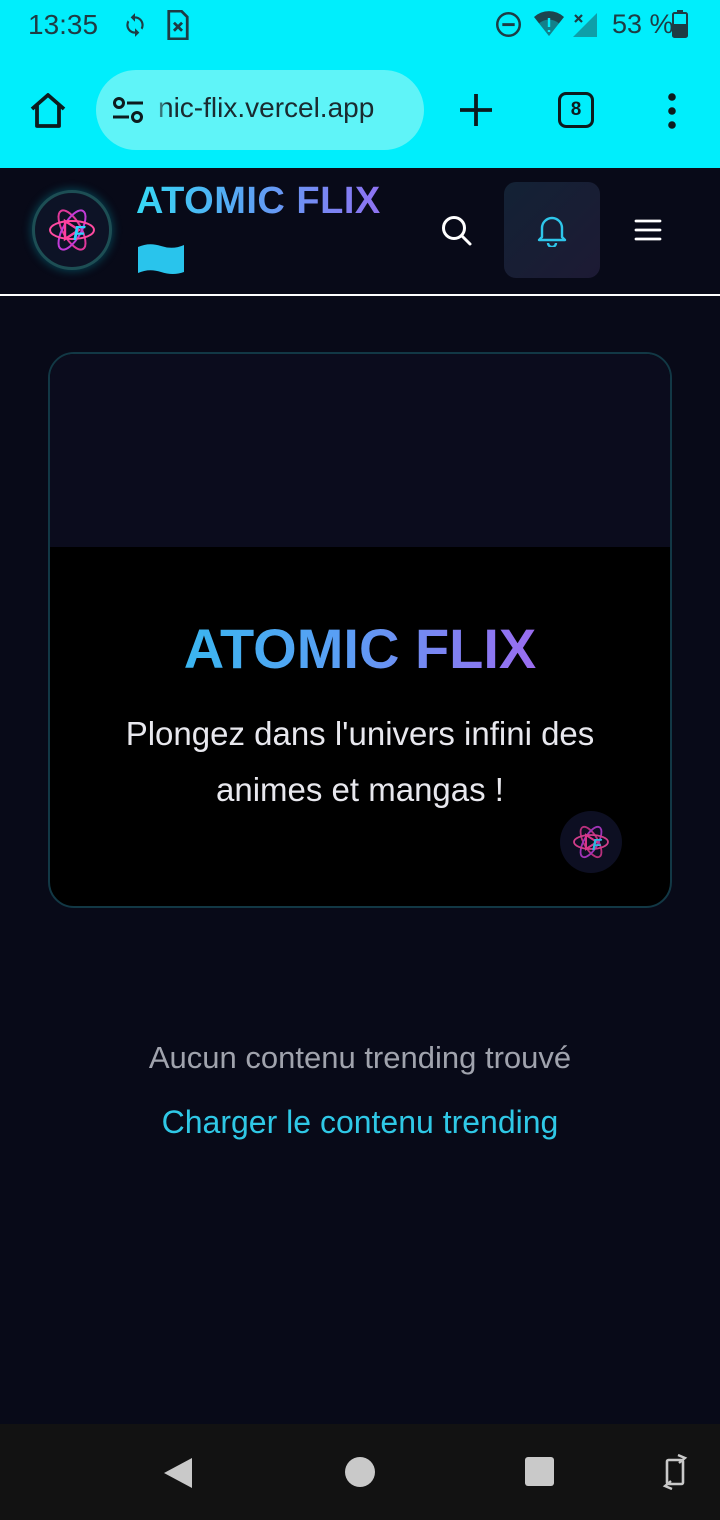 This screenshot has height=1520, width=720. What do you see at coordinates (680, 24) in the screenshot?
I see `battery-icon` at bounding box center [680, 24].